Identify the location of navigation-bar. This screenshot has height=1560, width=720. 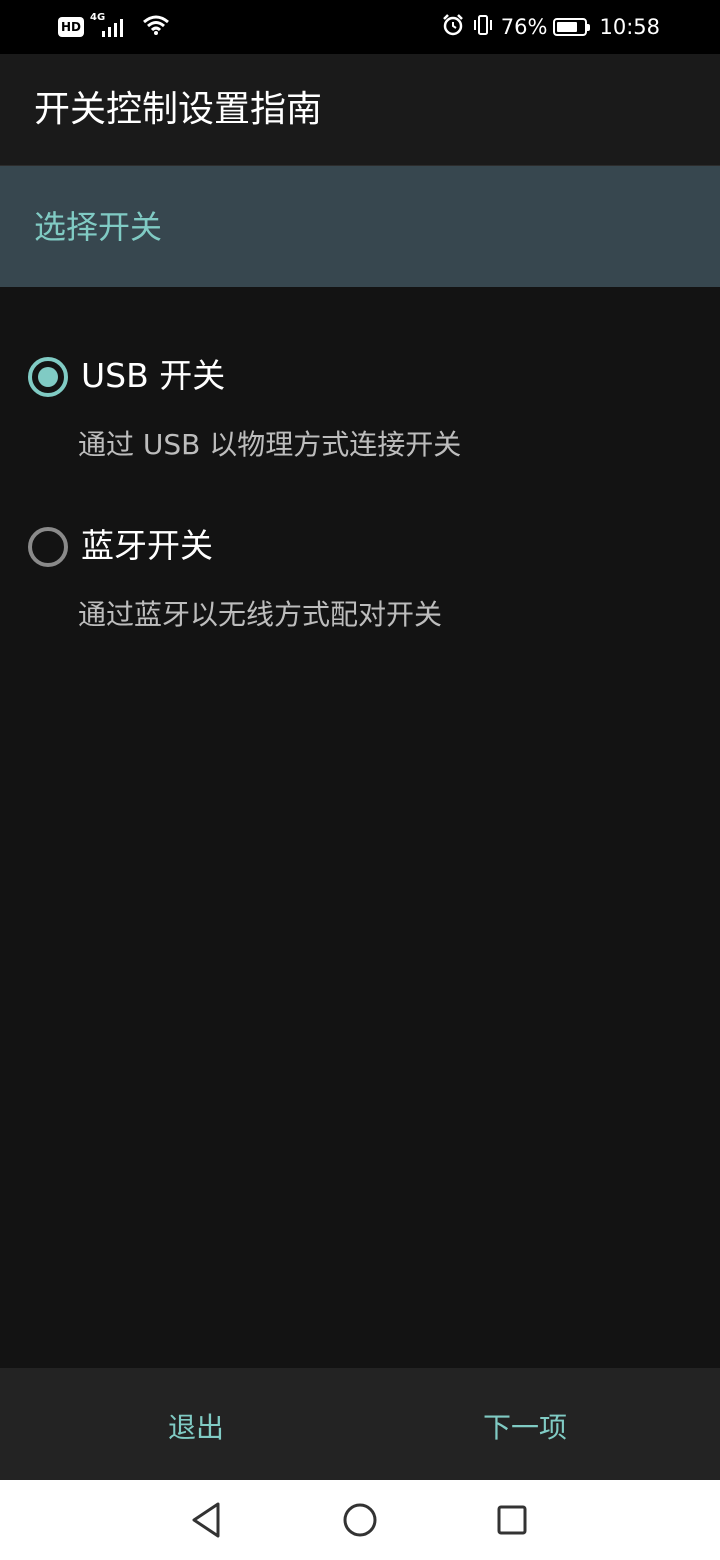
(360, 1520).